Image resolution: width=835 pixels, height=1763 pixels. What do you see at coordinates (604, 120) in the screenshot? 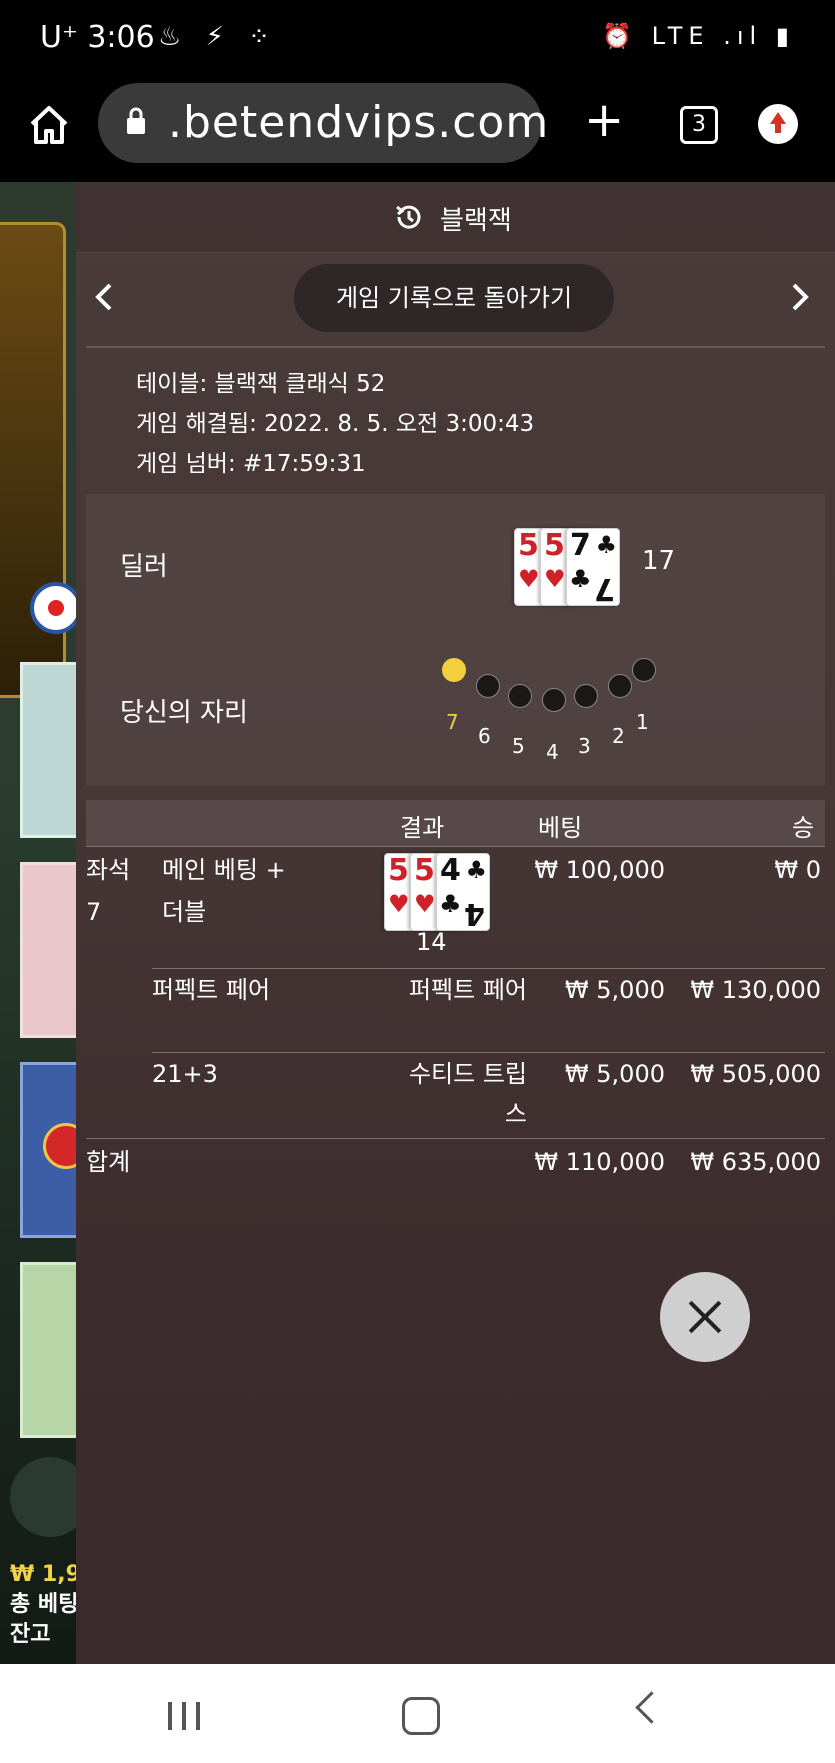
I see `new-tab-button: +` at bounding box center [604, 120].